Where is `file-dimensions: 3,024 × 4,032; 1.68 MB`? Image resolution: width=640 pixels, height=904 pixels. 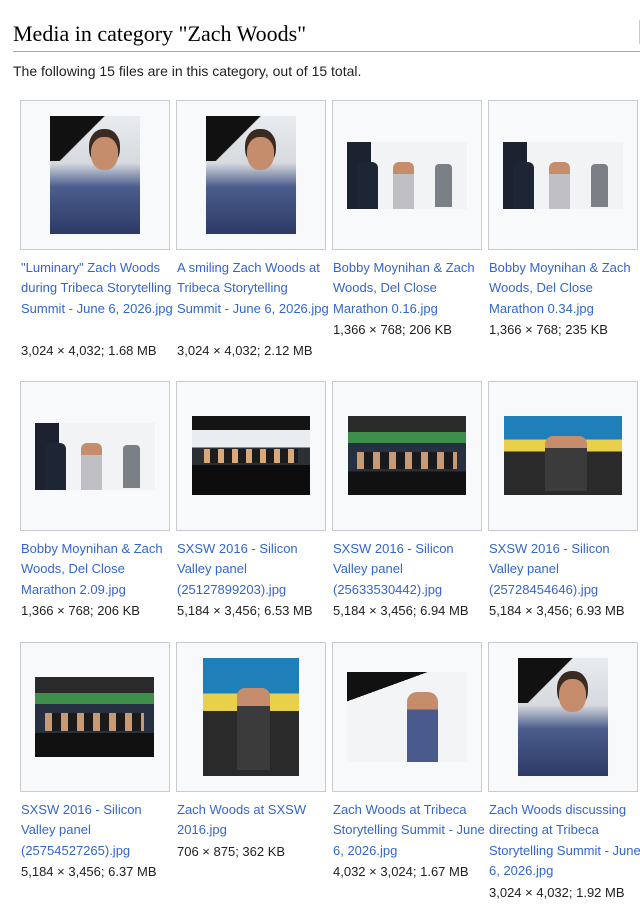 file-dimensions: 3,024 × 4,032; 1.68 MB is located at coordinates (89, 350).